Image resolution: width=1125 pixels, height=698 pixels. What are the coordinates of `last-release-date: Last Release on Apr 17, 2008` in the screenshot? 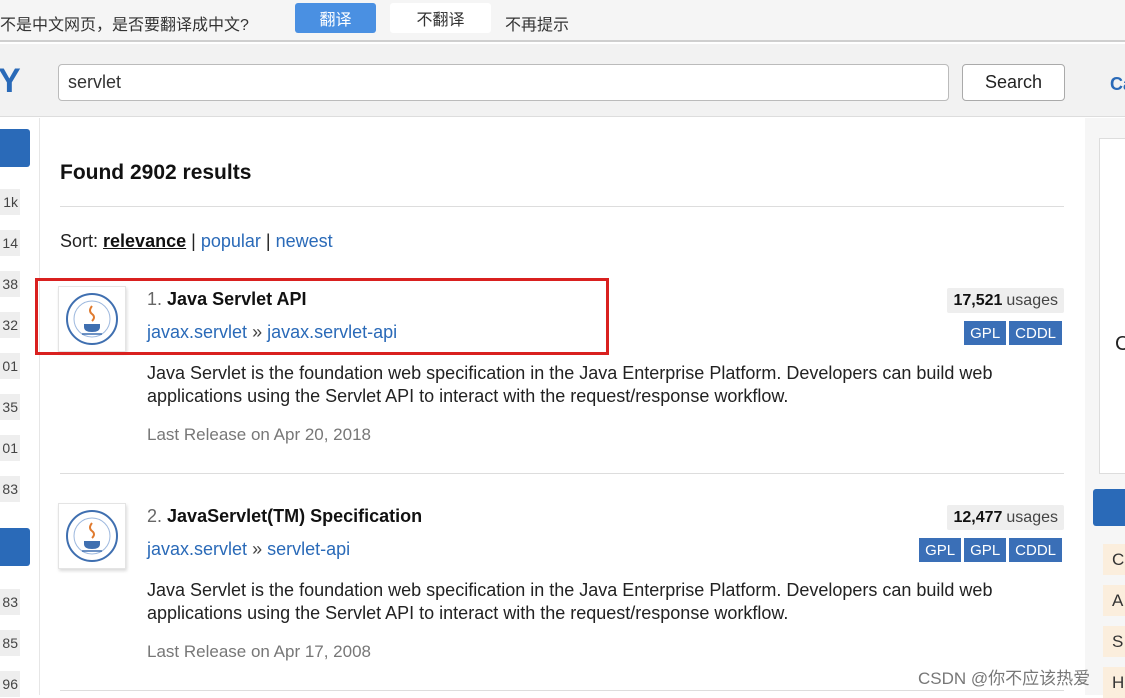 It's located at (259, 651).